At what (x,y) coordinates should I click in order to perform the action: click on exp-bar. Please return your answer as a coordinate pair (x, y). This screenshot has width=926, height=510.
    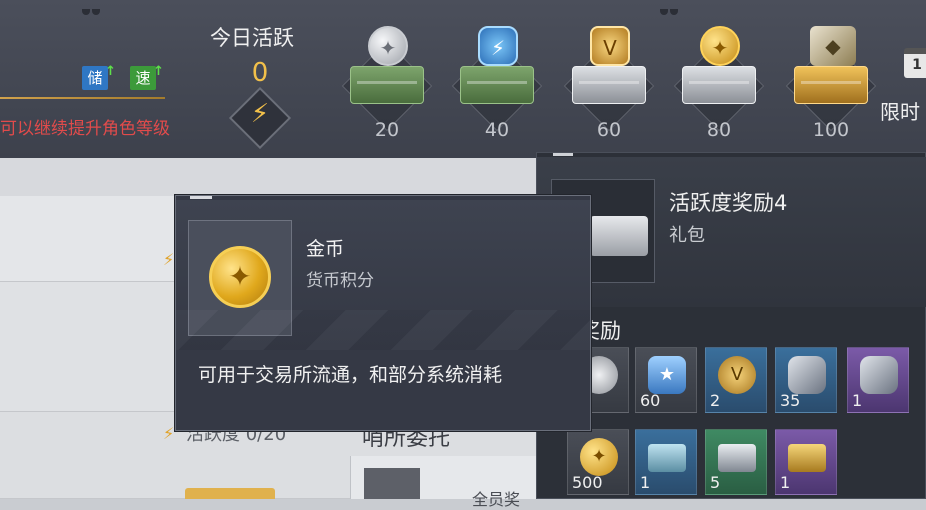
    Looking at the image, I should click on (82, 98).